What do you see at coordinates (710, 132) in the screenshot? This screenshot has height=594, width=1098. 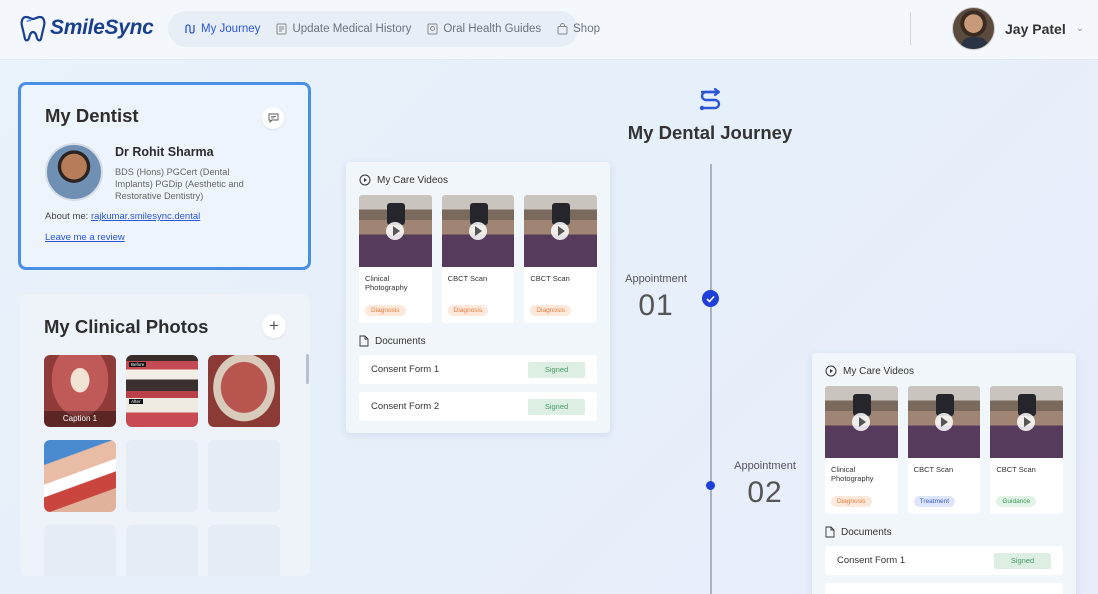 I see `journey-title: My Dental Journey` at bounding box center [710, 132].